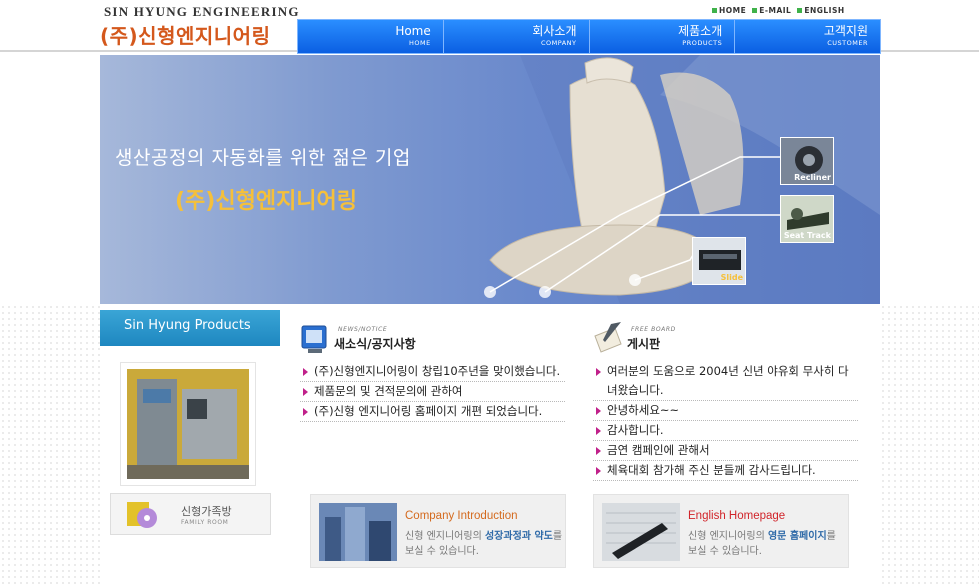 Image resolution: width=979 pixels, height=584 pixels. I want to click on utility-links: HOME E-MAIL ENGLISH, so click(778, 10).